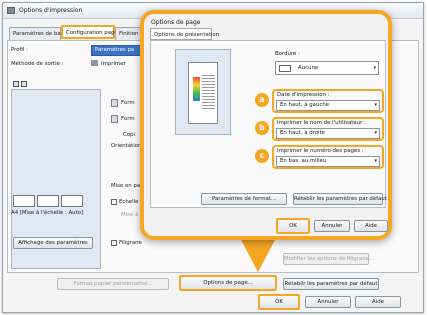  What do you see at coordinates (126, 146) in the screenshot?
I see `orientation-label: Orientation` at bounding box center [126, 146].